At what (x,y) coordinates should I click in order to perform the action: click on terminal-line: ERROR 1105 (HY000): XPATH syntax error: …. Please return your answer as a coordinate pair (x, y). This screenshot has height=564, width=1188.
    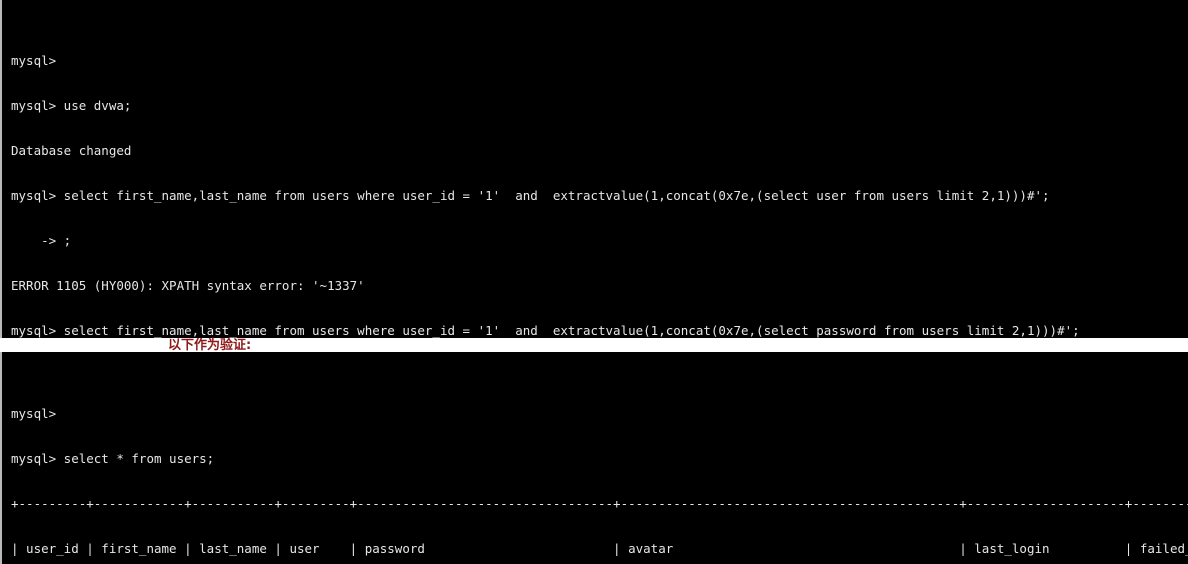
    Looking at the image, I should click on (188, 285).